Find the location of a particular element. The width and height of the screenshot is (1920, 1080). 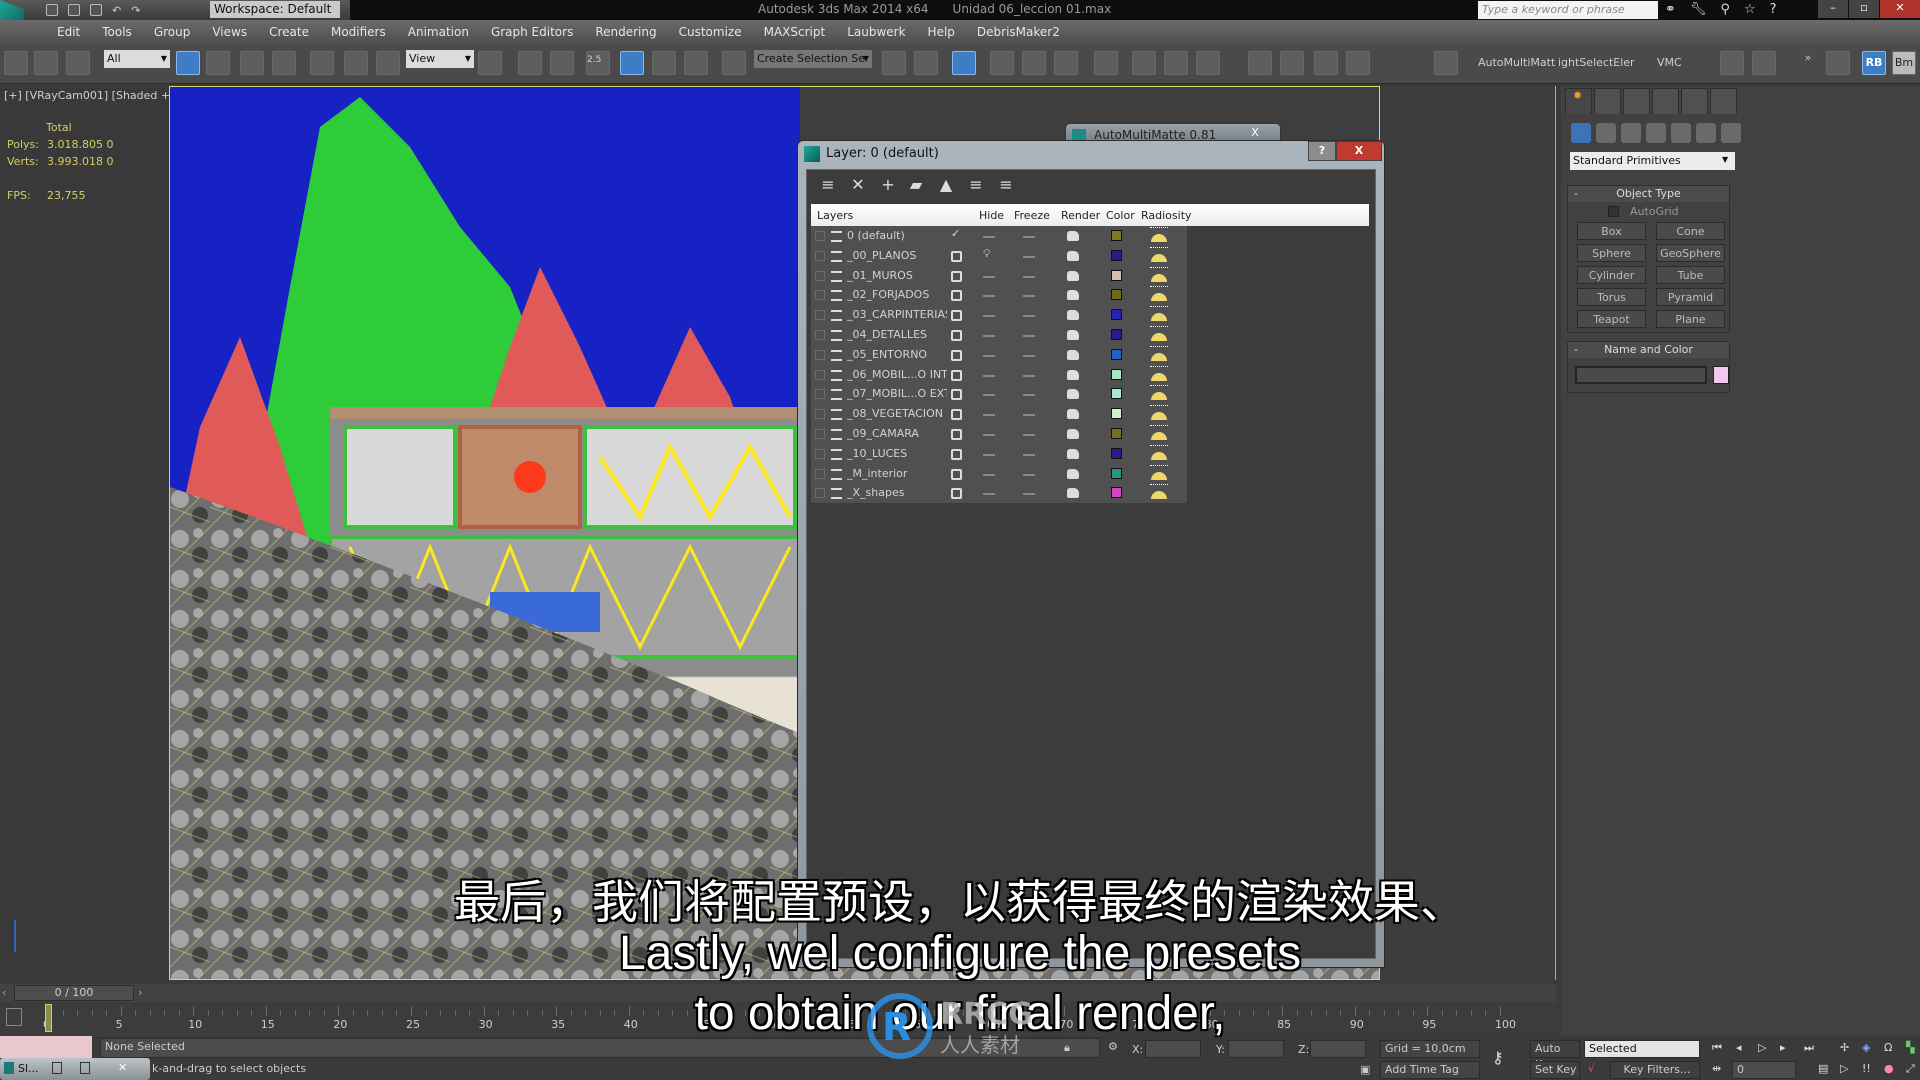

binoculars-icon: ⚭ is located at coordinates (1670, 9).